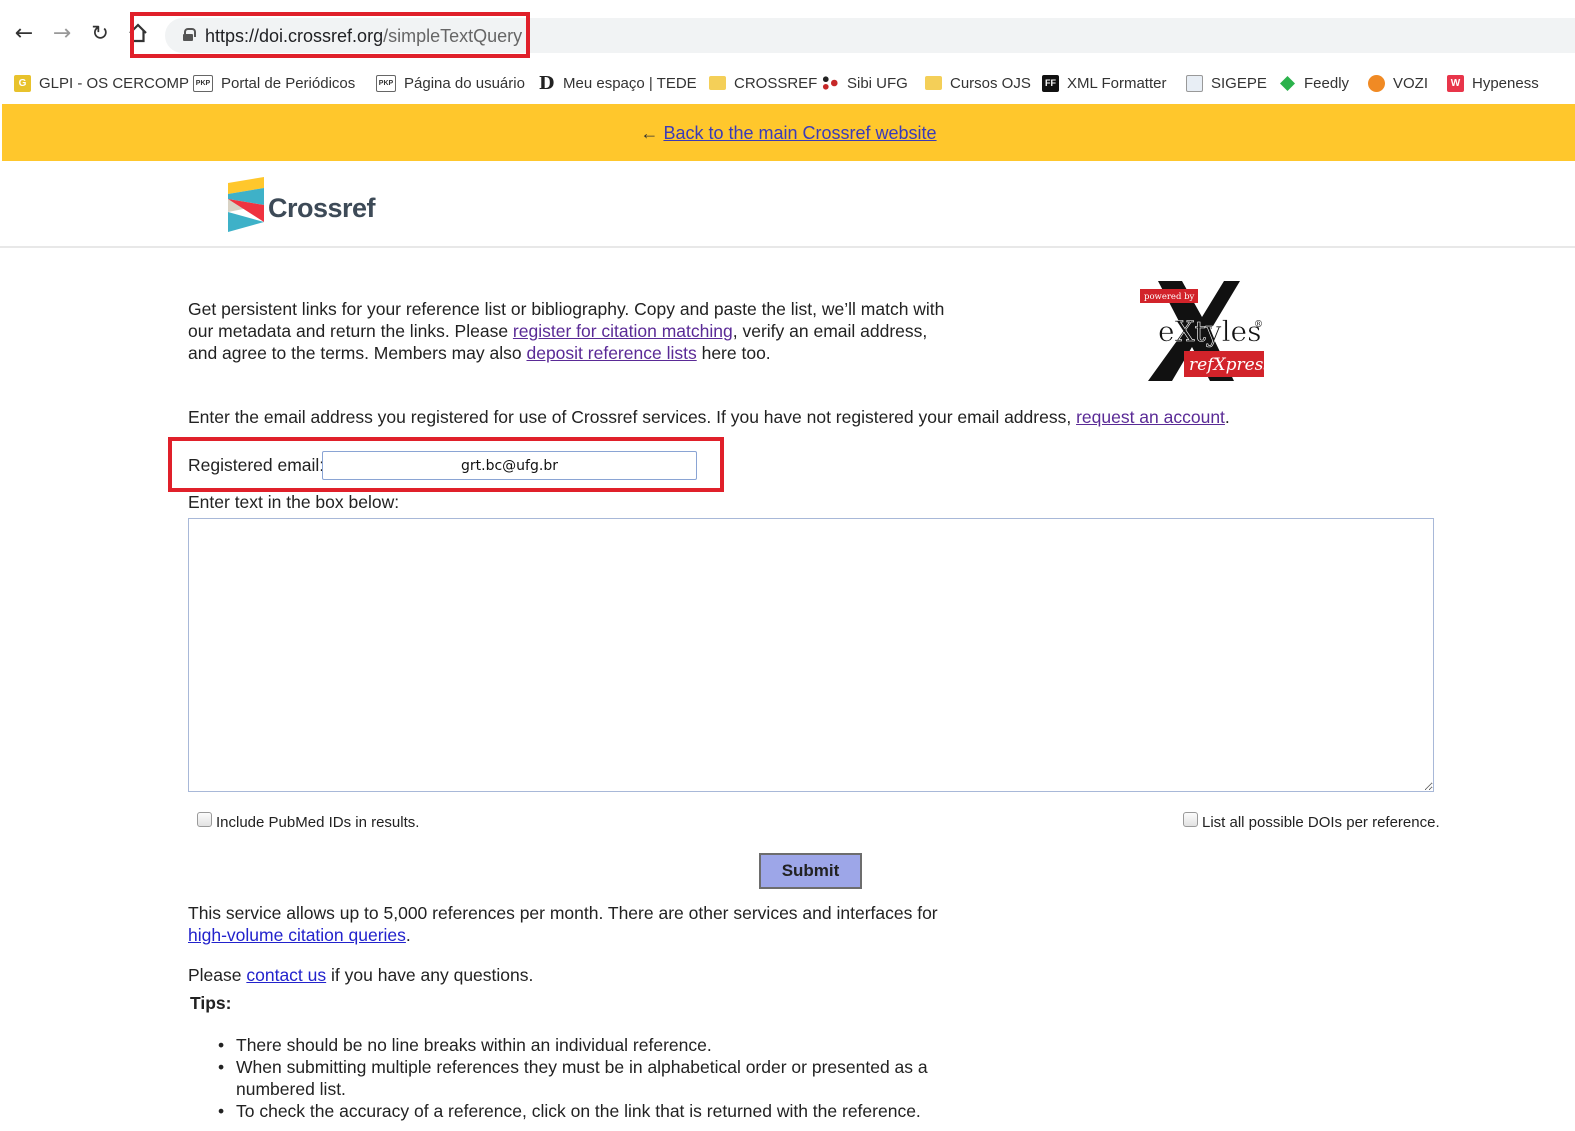 The width and height of the screenshot is (1575, 1131). What do you see at coordinates (1104, 83) in the screenshot?
I see `bookmark-xml-formatter: FF XML Formatter` at bounding box center [1104, 83].